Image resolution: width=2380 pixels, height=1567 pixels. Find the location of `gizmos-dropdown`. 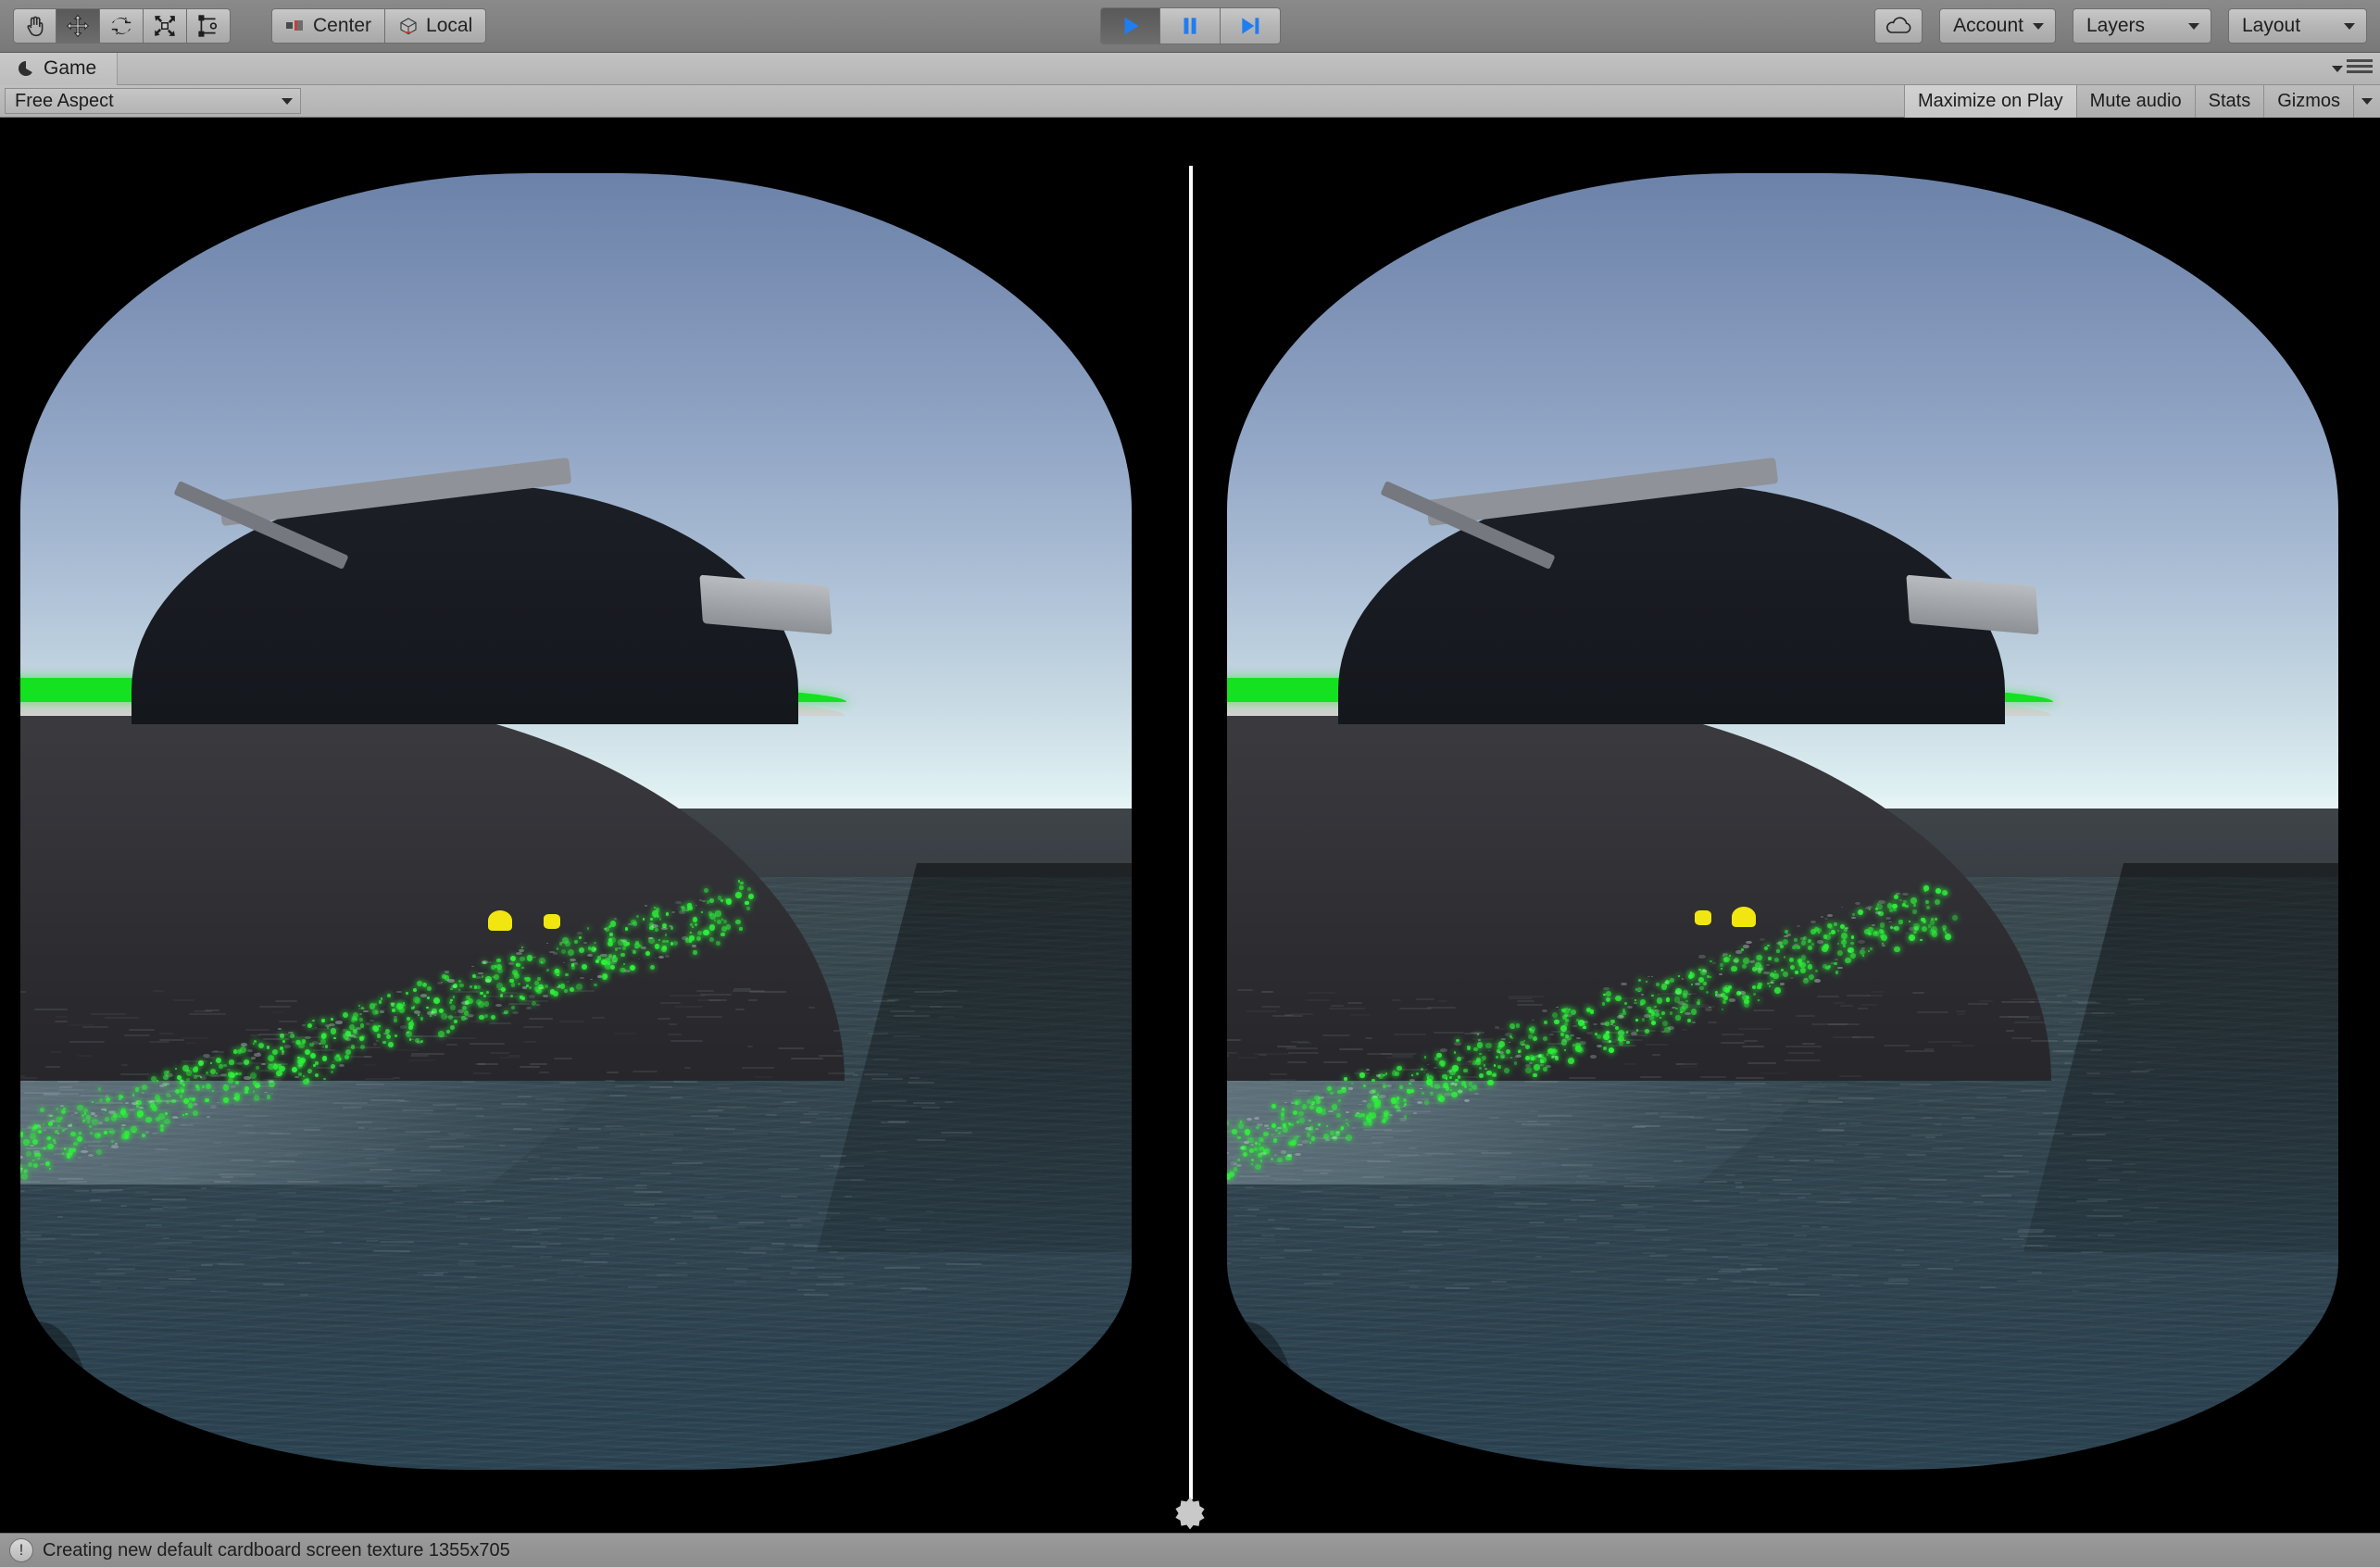

gizmos-dropdown is located at coordinates (2366, 101).